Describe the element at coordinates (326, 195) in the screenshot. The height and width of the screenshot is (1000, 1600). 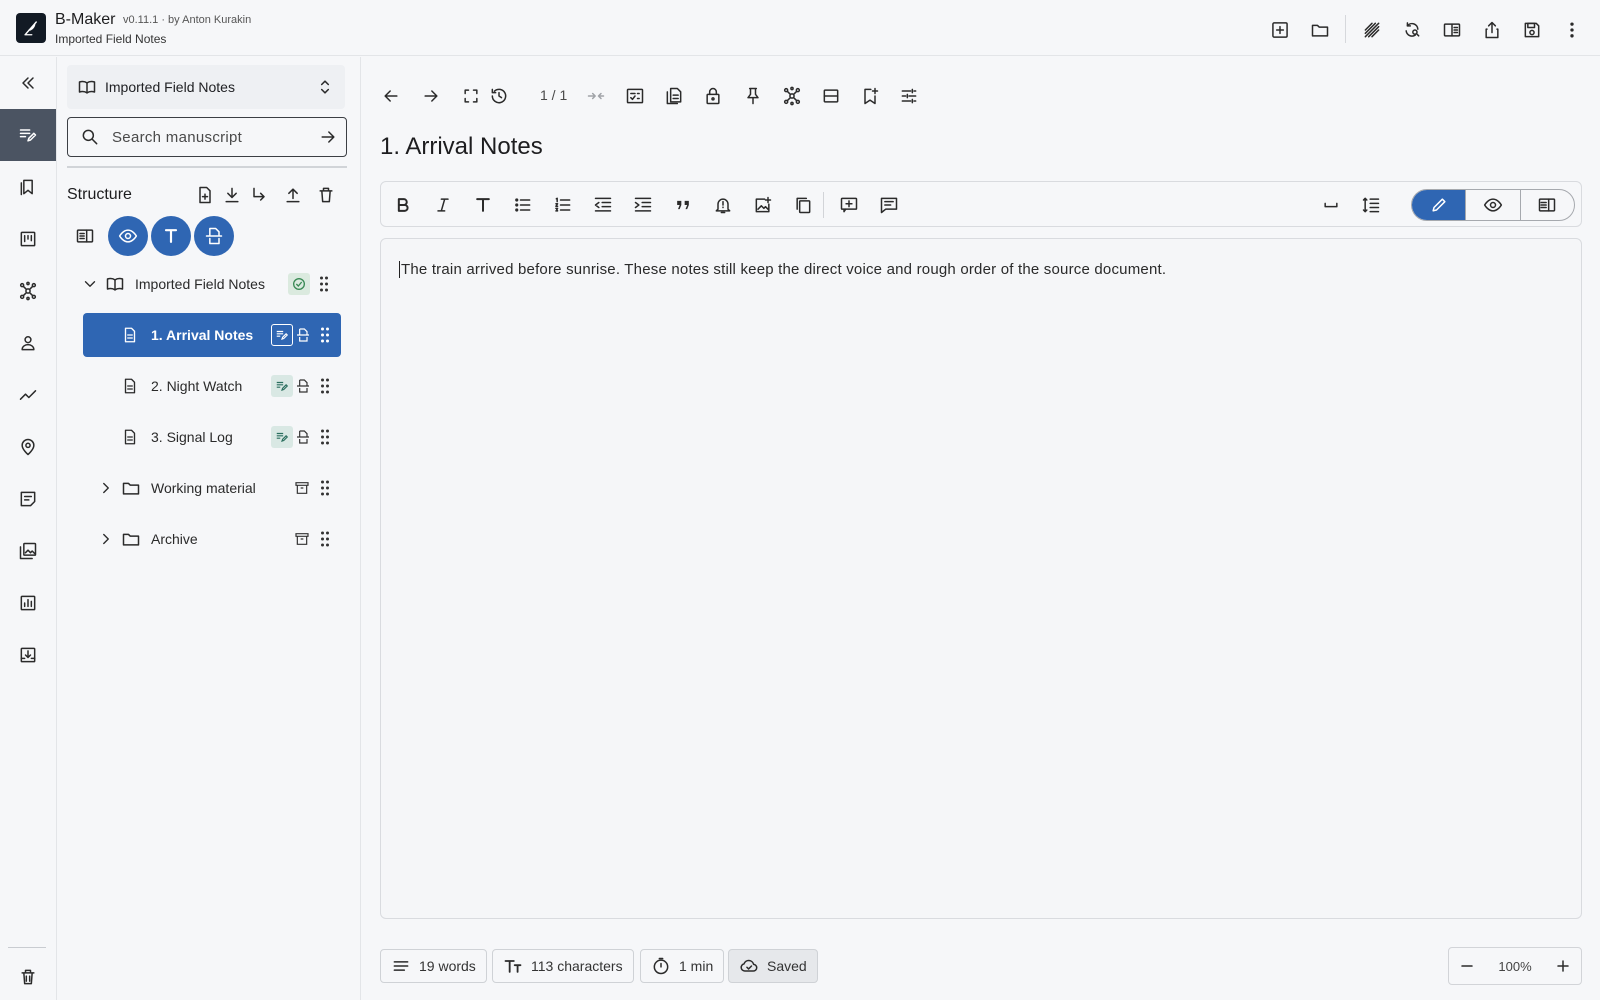
I see `delete-structure-button` at that location.